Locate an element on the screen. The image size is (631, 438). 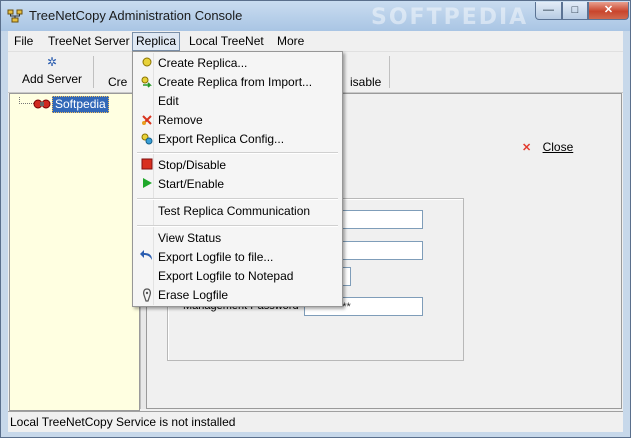
tree-connector is located at coordinates (26, 103).